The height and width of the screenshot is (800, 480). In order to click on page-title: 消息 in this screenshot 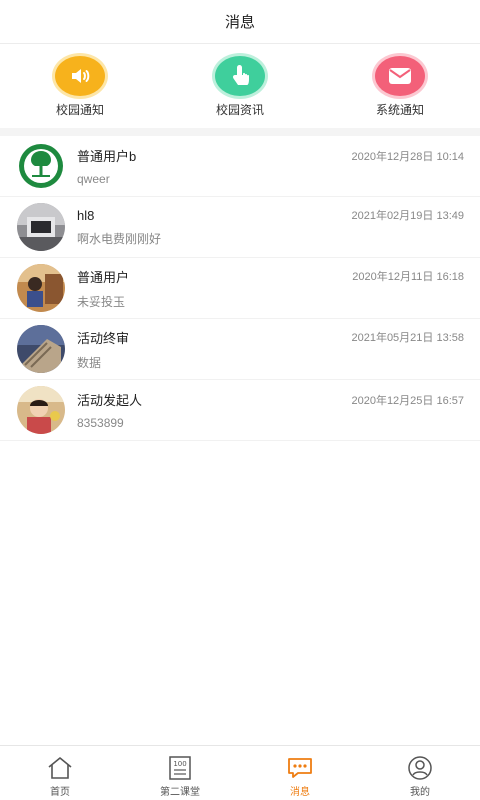, I will do `click(239, 22)`.